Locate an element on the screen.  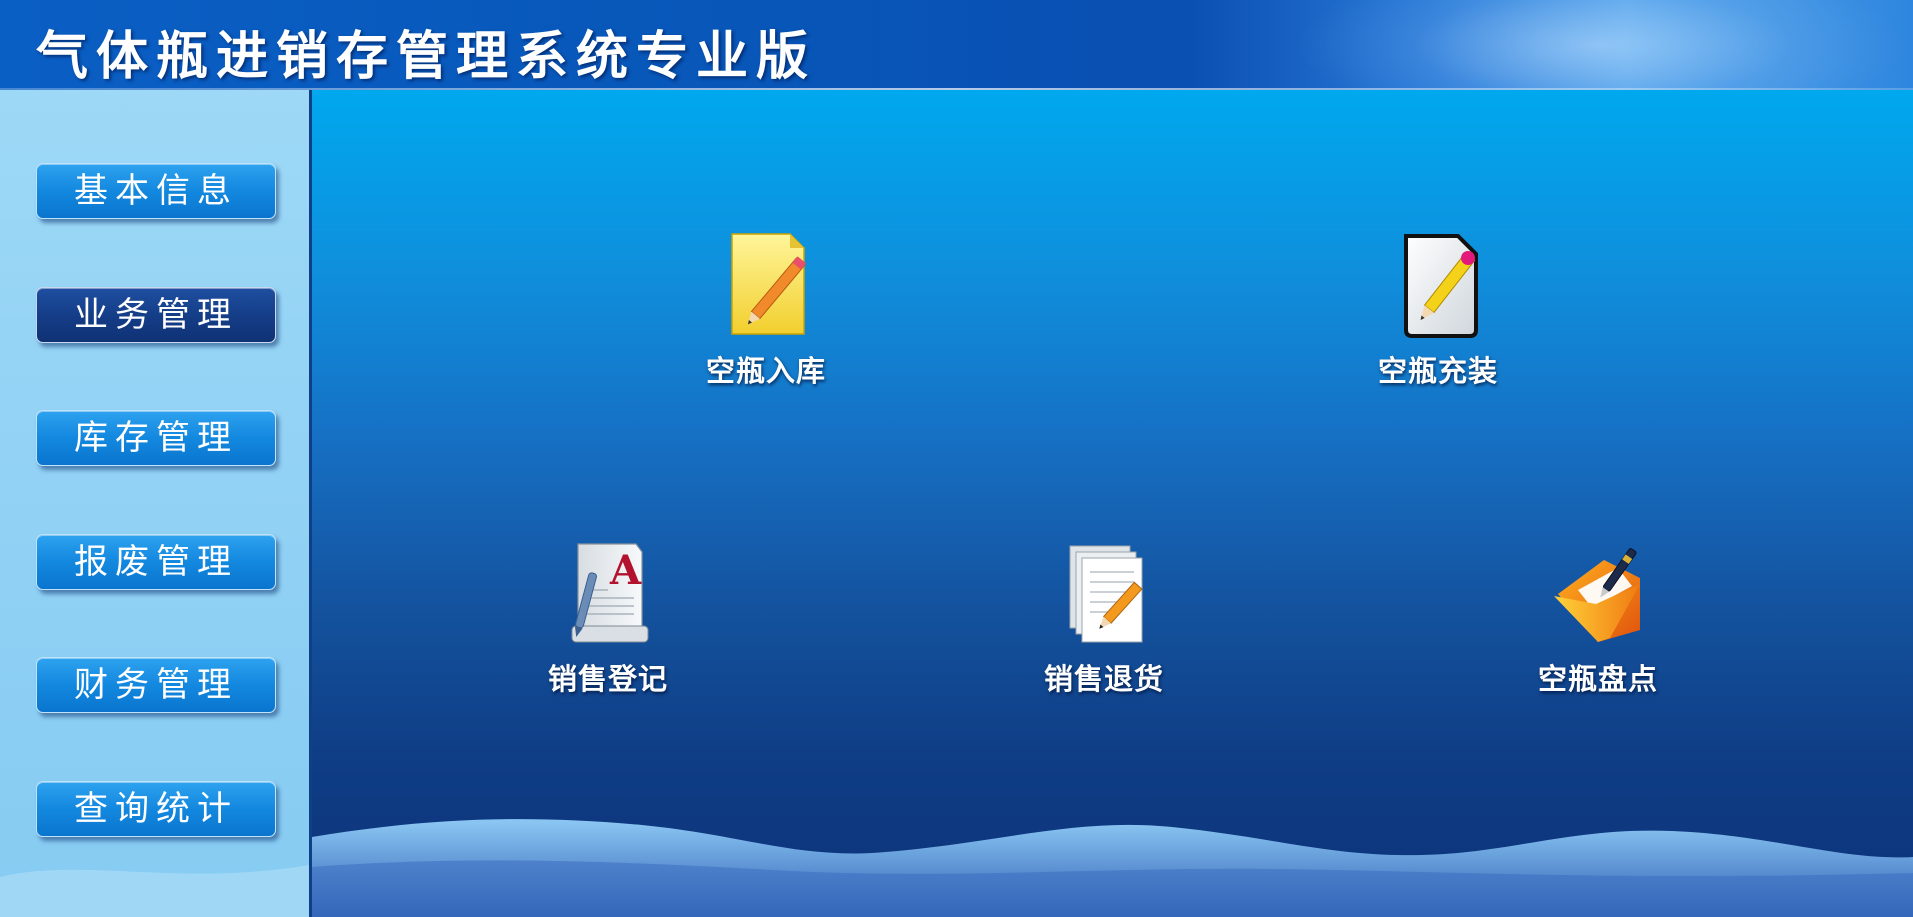
svg-text: A is located at coordinates (625, 570).